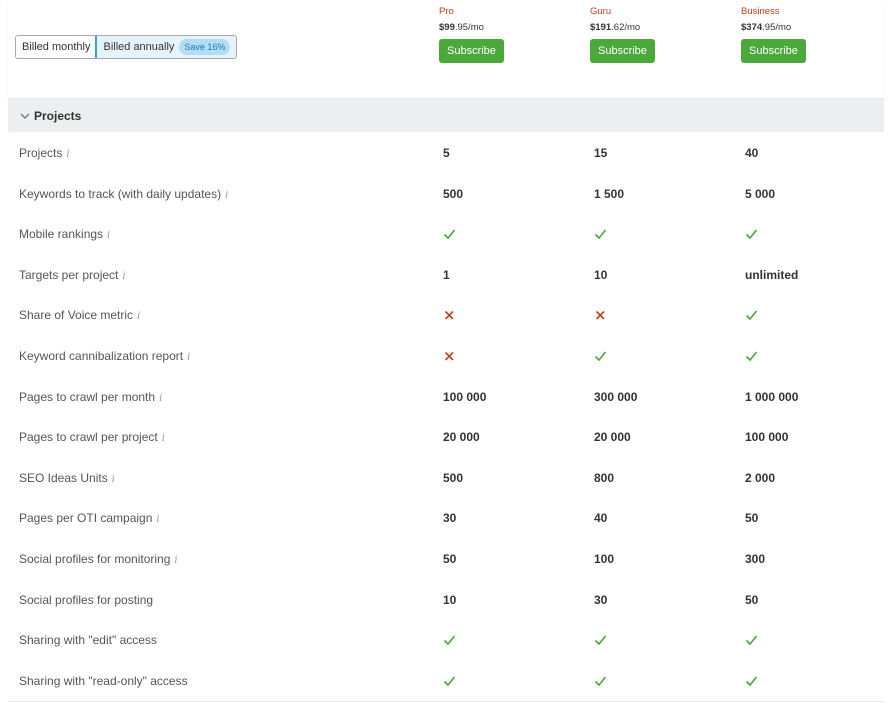  I want to click on table-row: Pages per OTI campaign i 30 40 50, so click(446, 518).